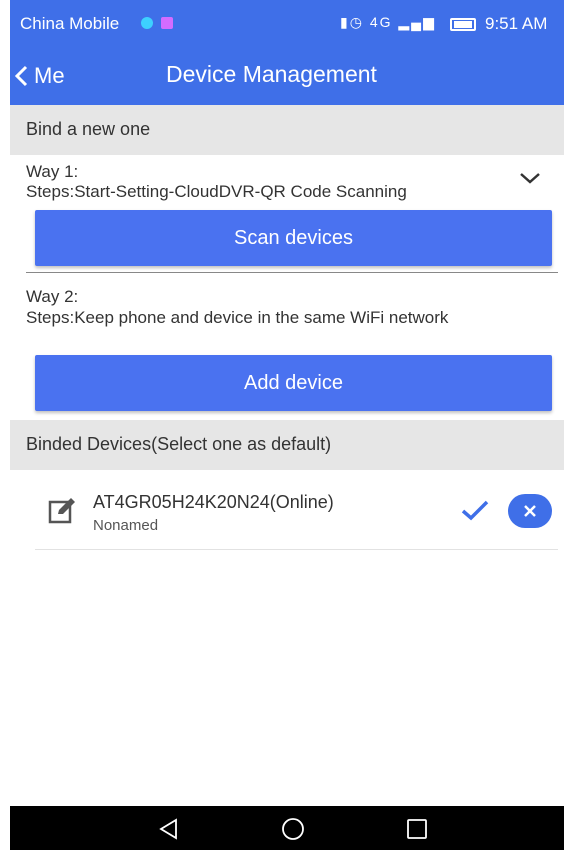  I want to click on heart-notification-icon, so click(147, 23).